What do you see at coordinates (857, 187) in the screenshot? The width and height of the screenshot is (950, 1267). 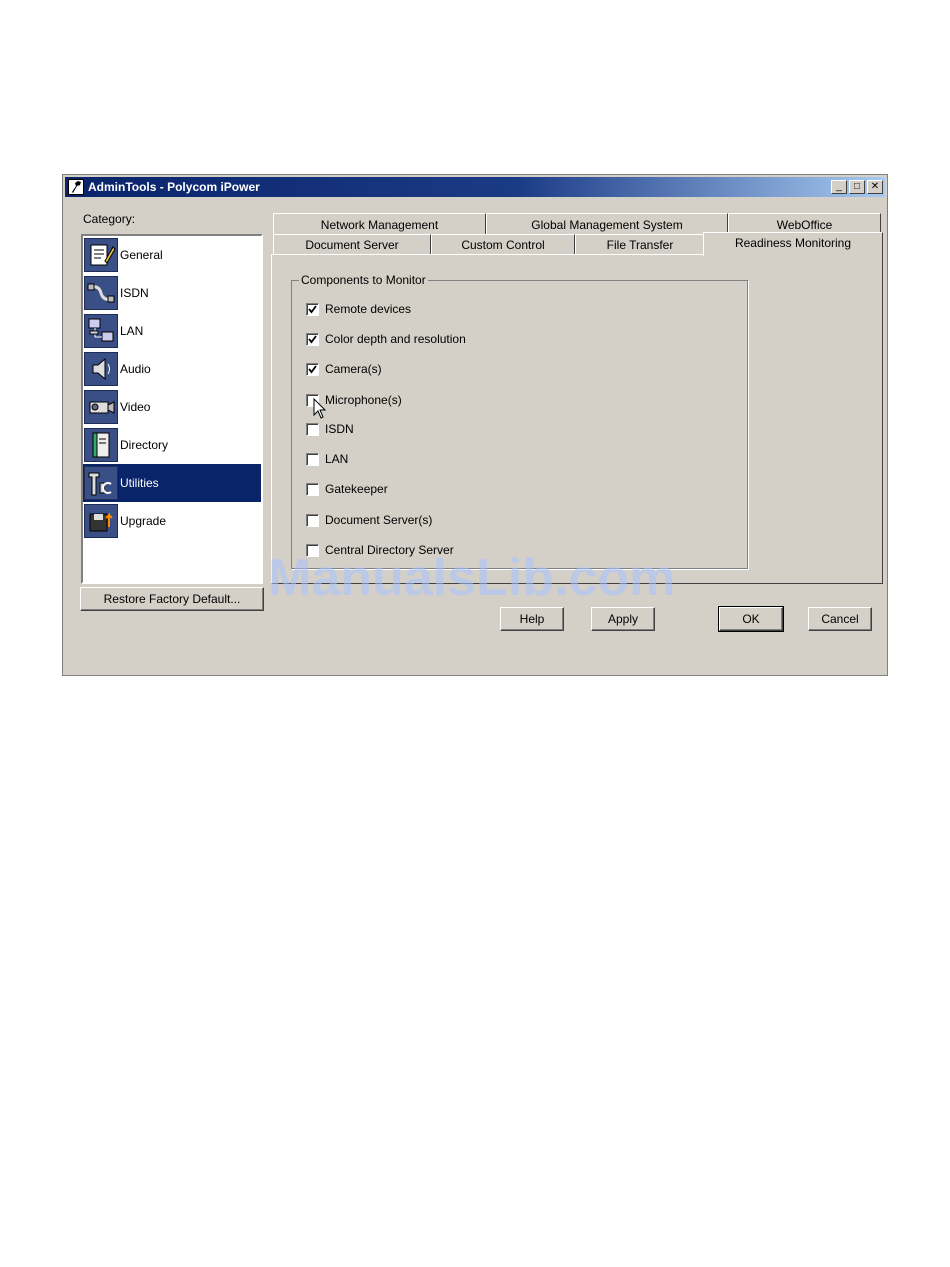 I see `maximize-button: □` at bounding box center [857, 187].